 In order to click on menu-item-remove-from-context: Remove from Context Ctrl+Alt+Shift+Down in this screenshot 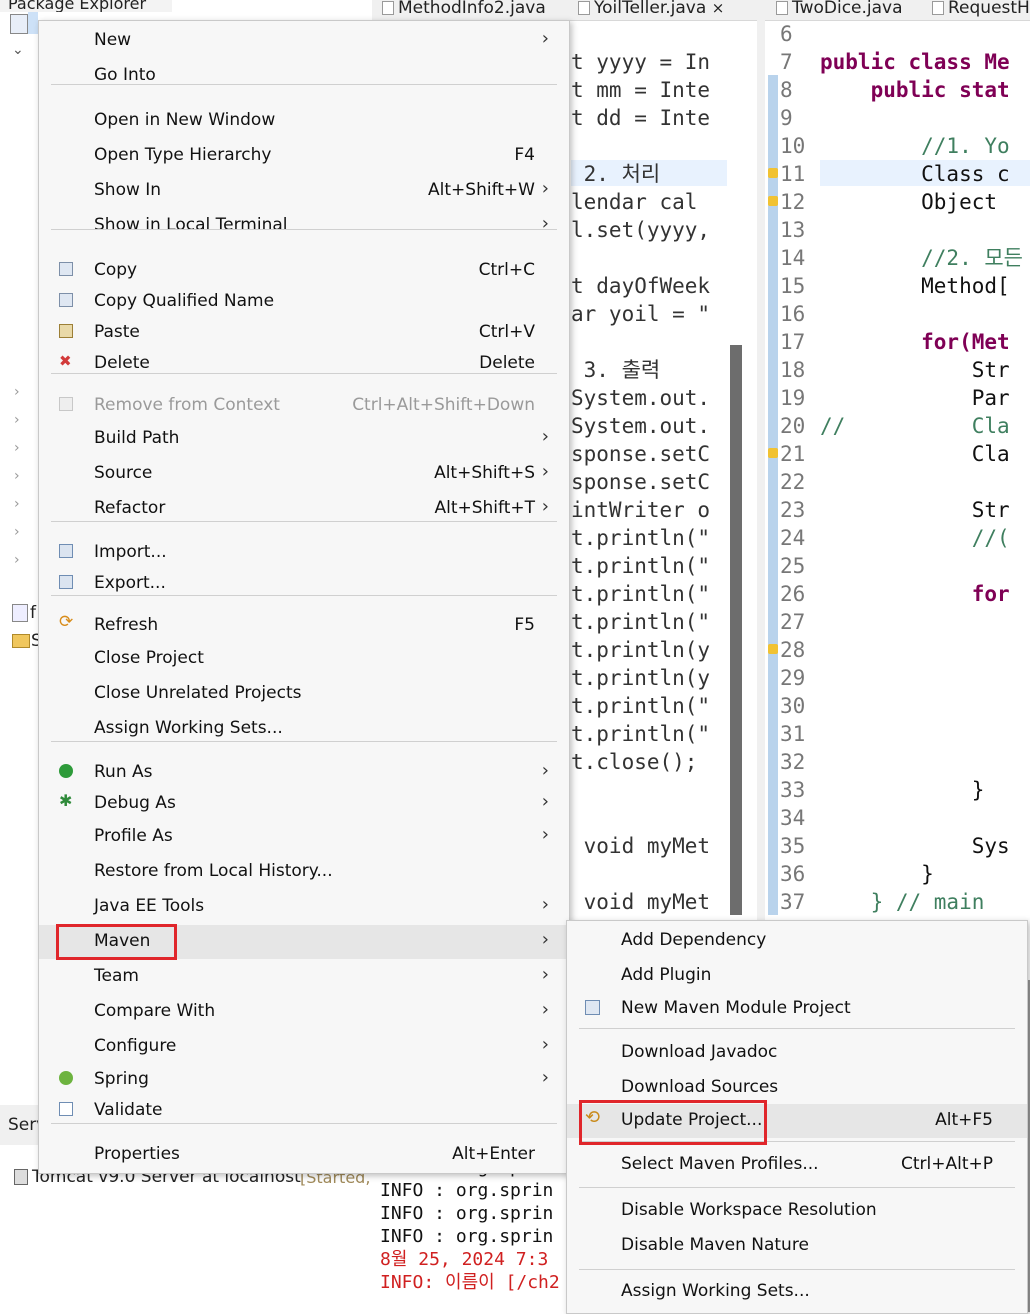, I will do `click(304, 406)`.